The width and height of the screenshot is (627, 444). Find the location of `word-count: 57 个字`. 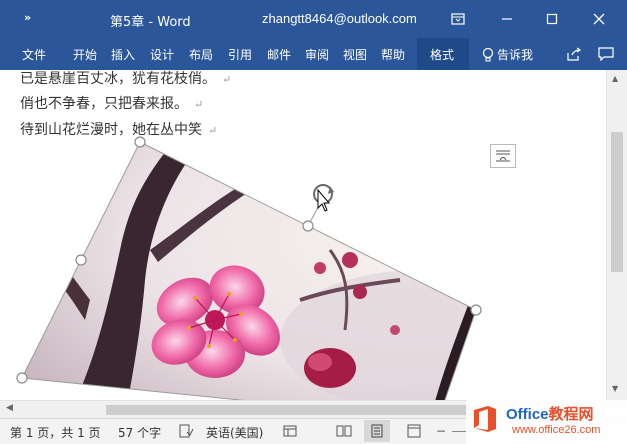

word-count: 57 个字 is located at coordinates (139, 432).